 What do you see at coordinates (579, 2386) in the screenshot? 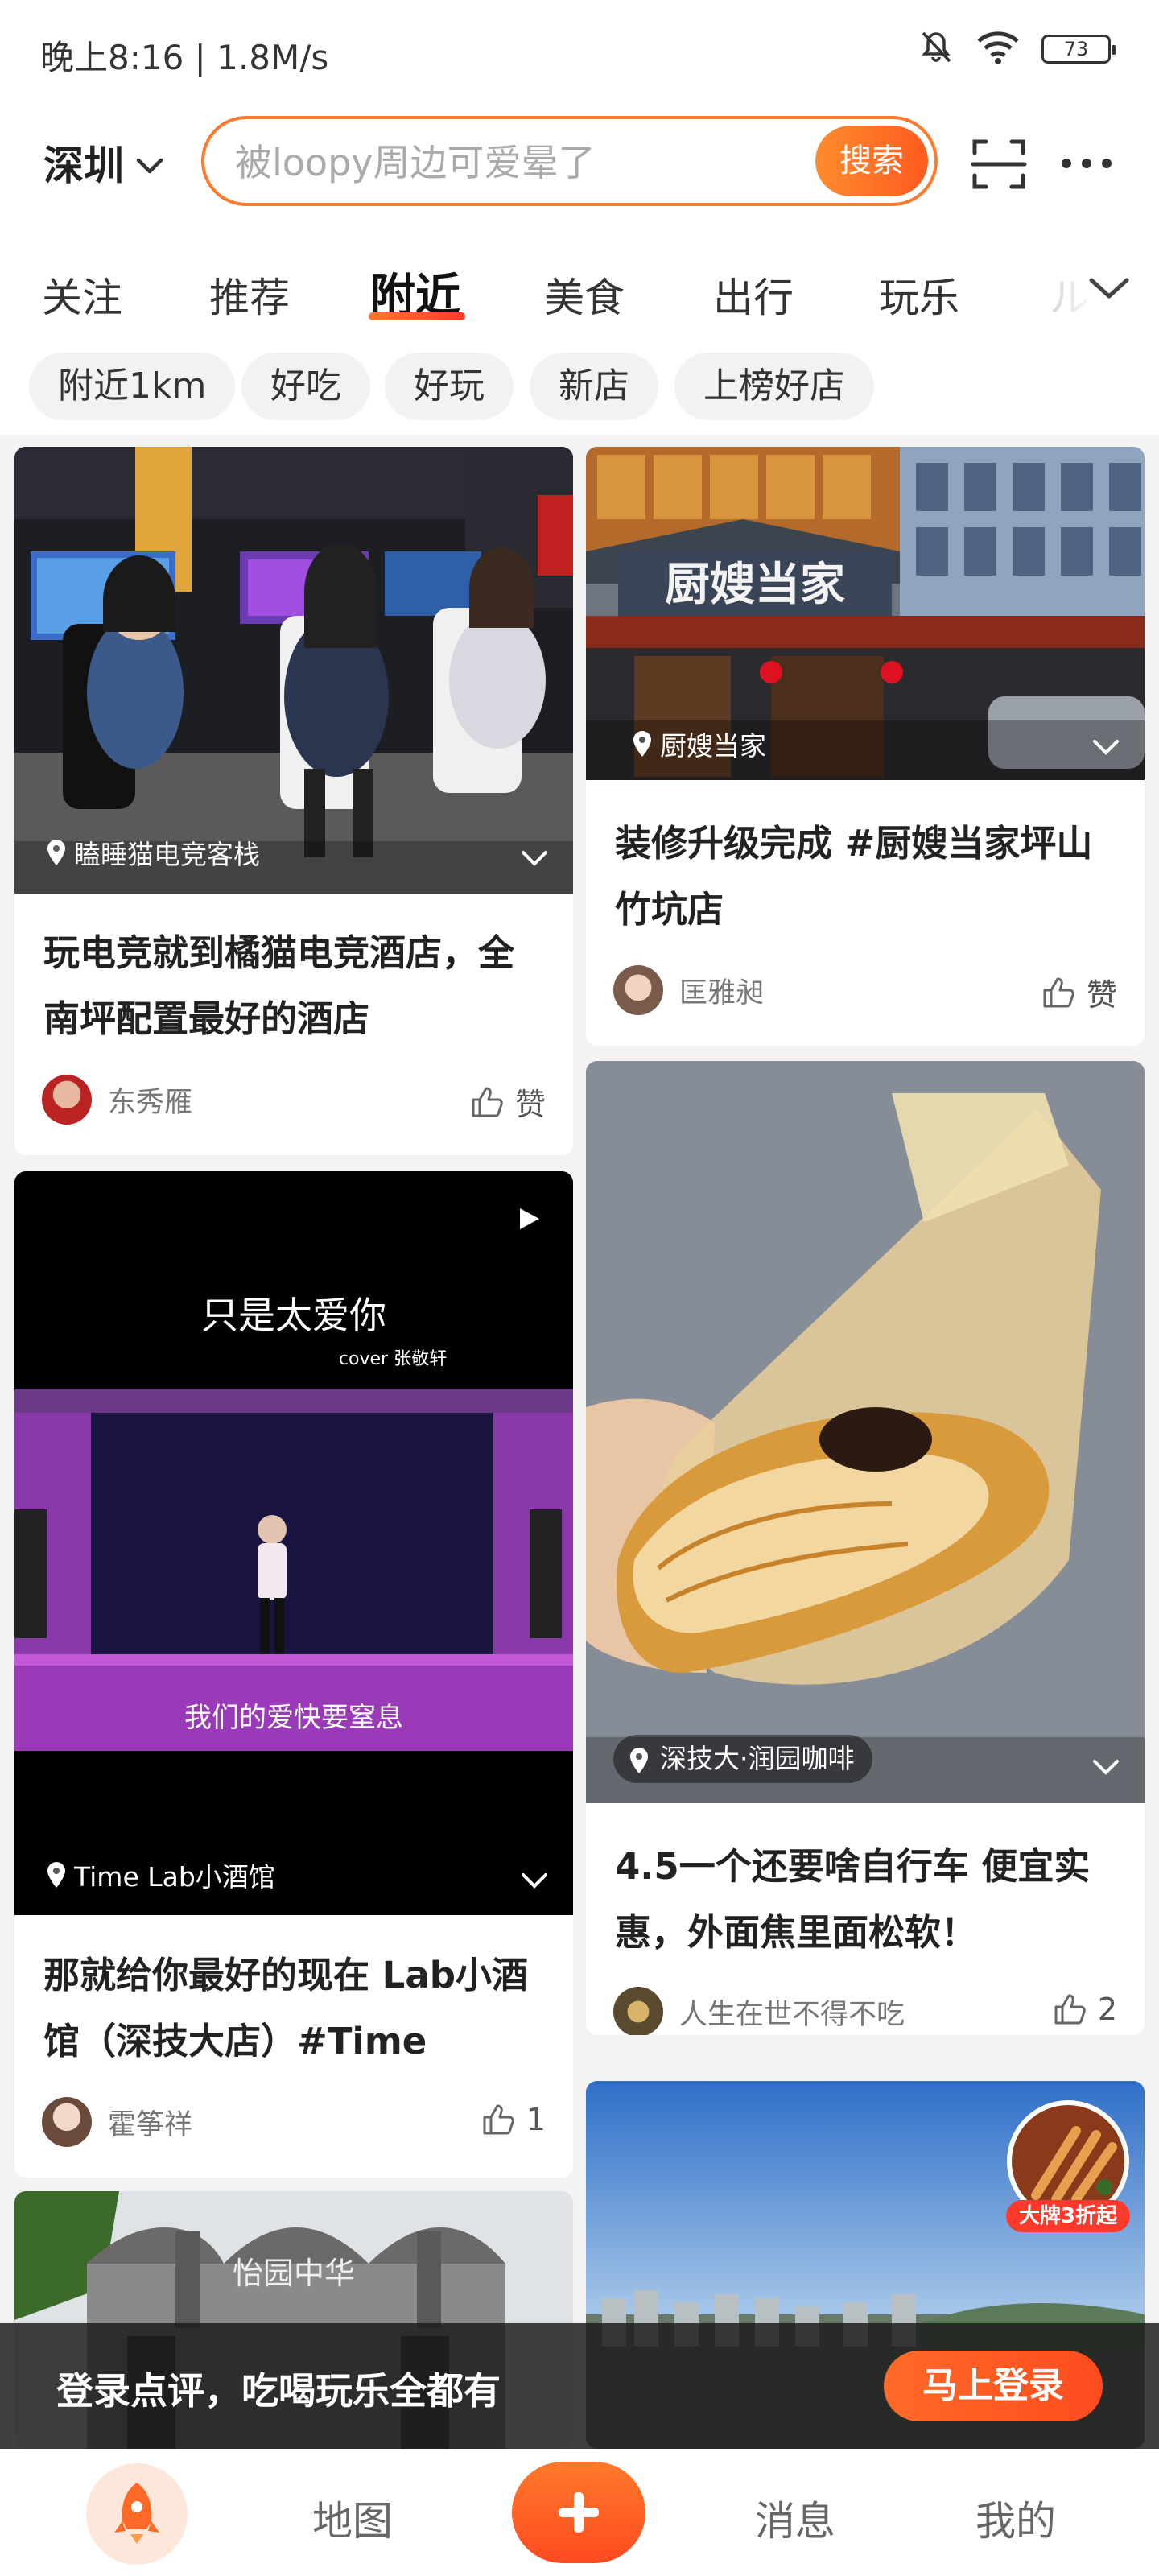
I see `login-banner: 登录点评，吃喝玩乐全都有 马上登录` at bounding box center [579, 2386].